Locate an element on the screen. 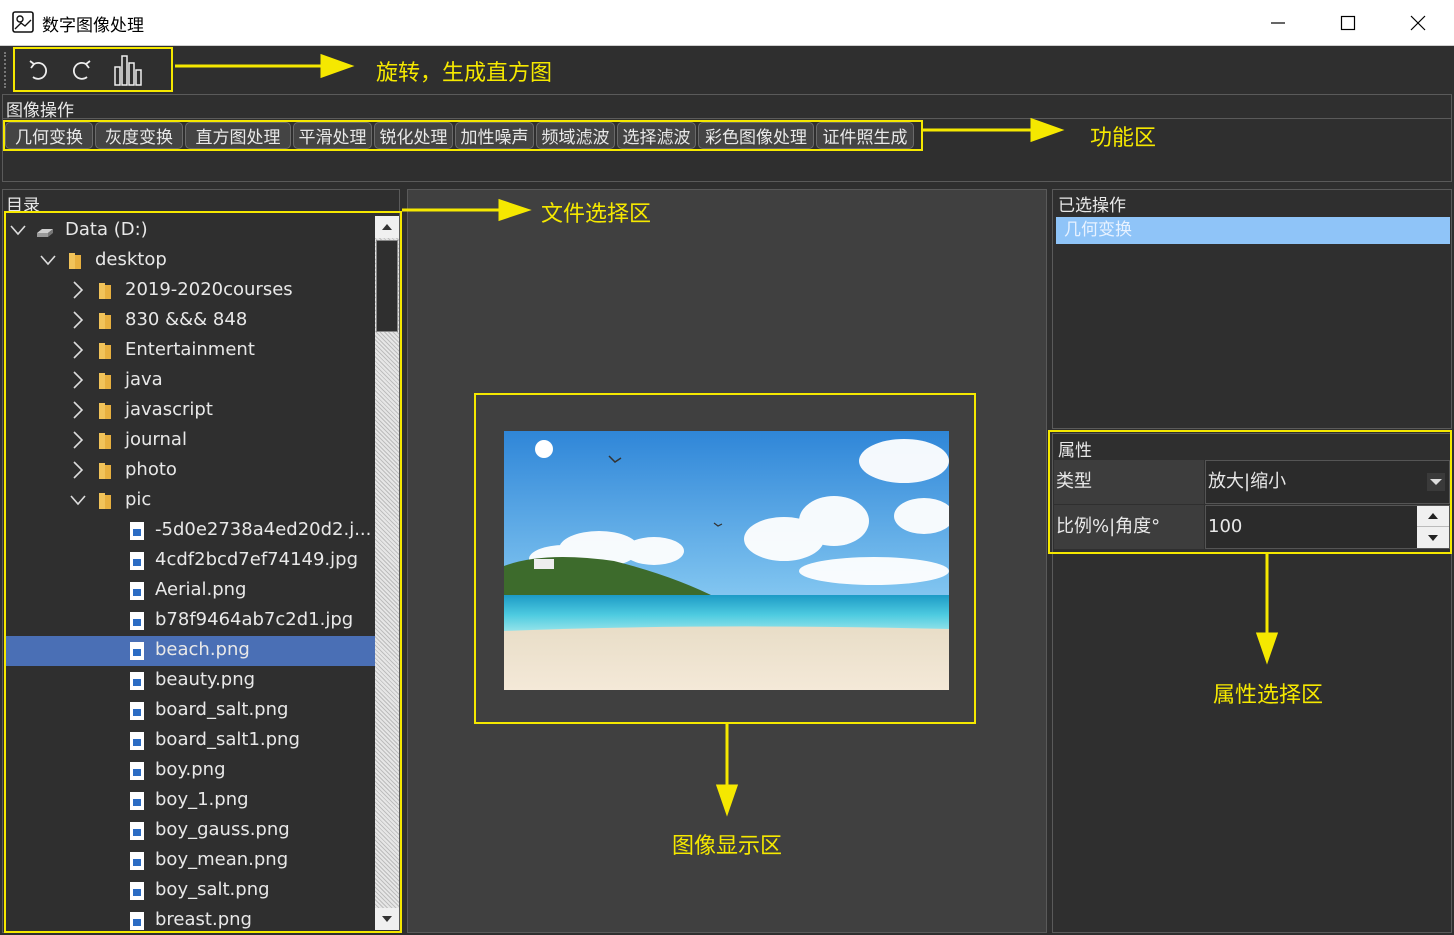  annotation-functions: 功能区 is located at coordinates (1123, 138).